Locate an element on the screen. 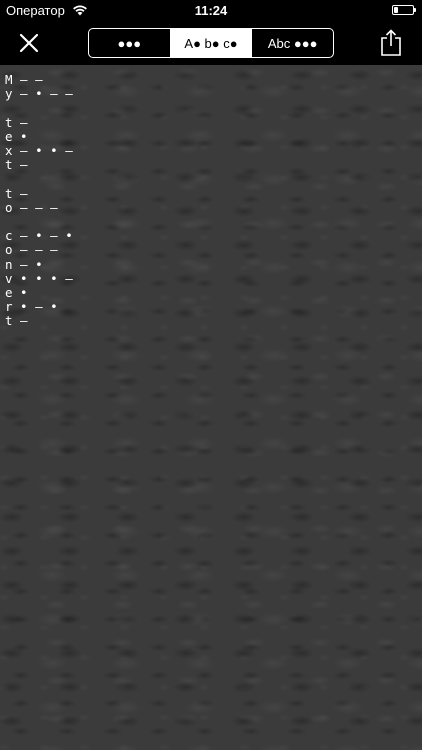 This screenshot has height=750, width=422. battery-level is located at coordinates (396, 10).